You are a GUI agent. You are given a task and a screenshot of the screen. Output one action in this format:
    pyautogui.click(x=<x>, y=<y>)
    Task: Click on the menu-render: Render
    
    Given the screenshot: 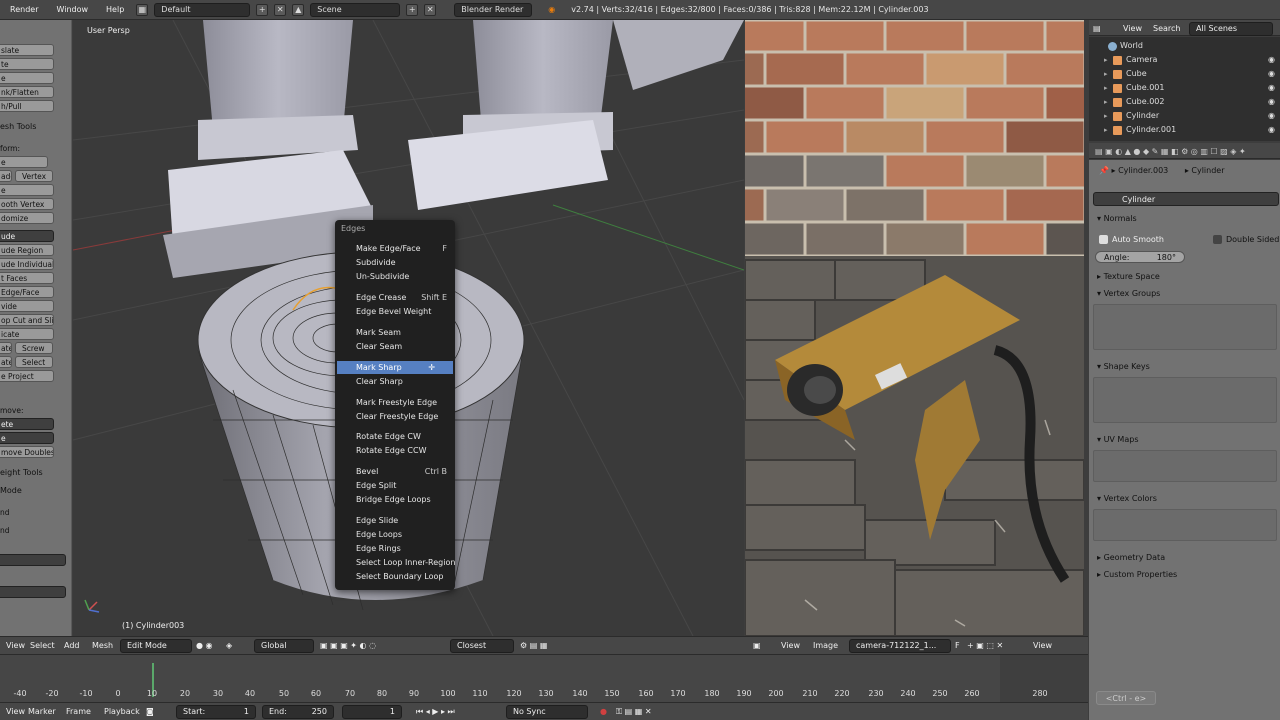 What is the action you would take?
    pyautogui.click(x=24, y=9)
    